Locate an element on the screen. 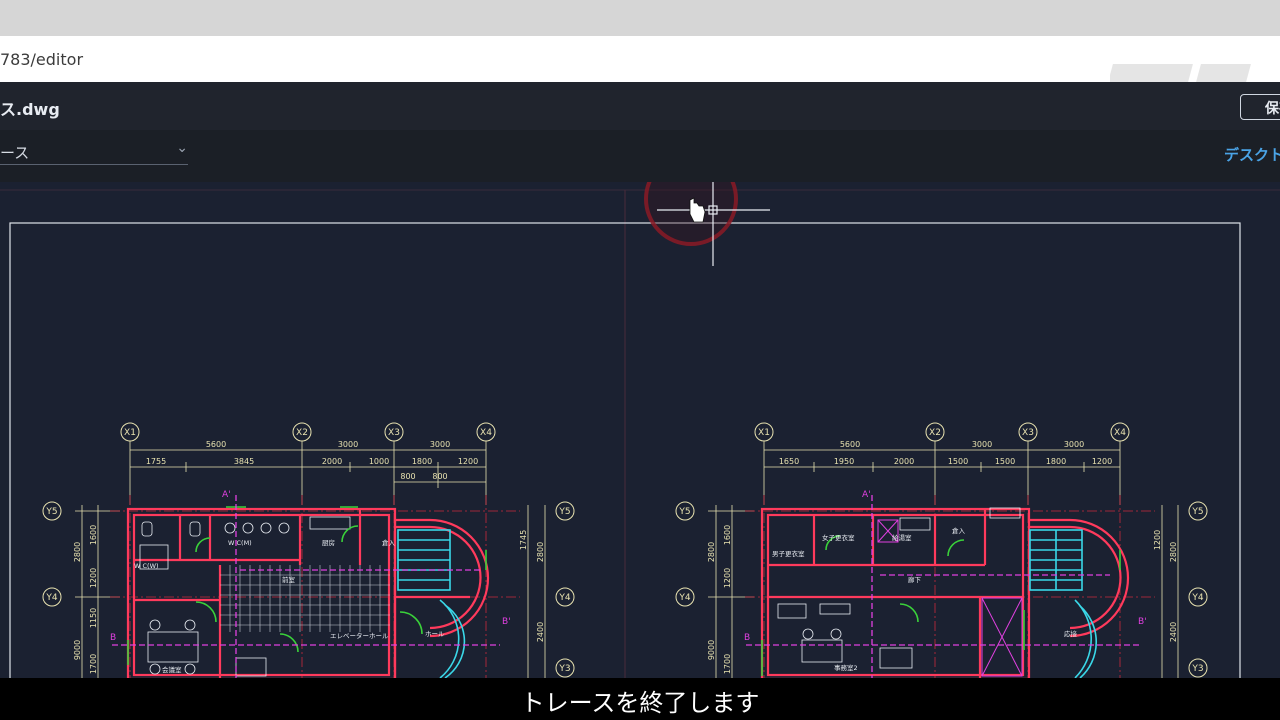 The height and width of the screenshot is (720, 1280). dimension-text: 3845 is located at coordinates (244, 461).